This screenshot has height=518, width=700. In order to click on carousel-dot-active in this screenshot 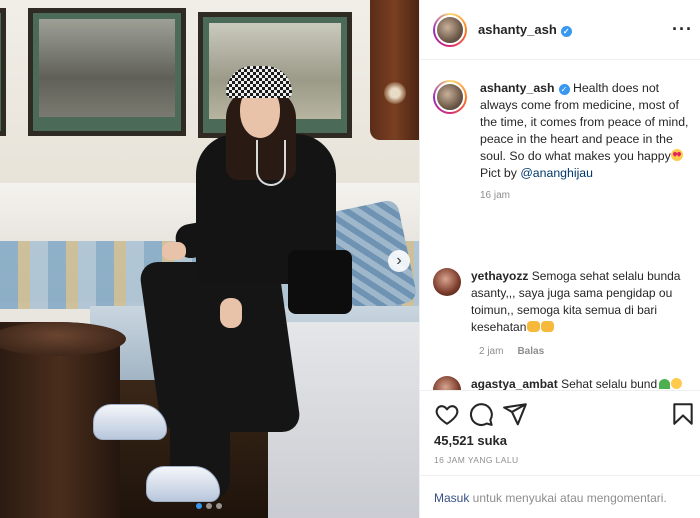, I will do `click(199, 506)`.